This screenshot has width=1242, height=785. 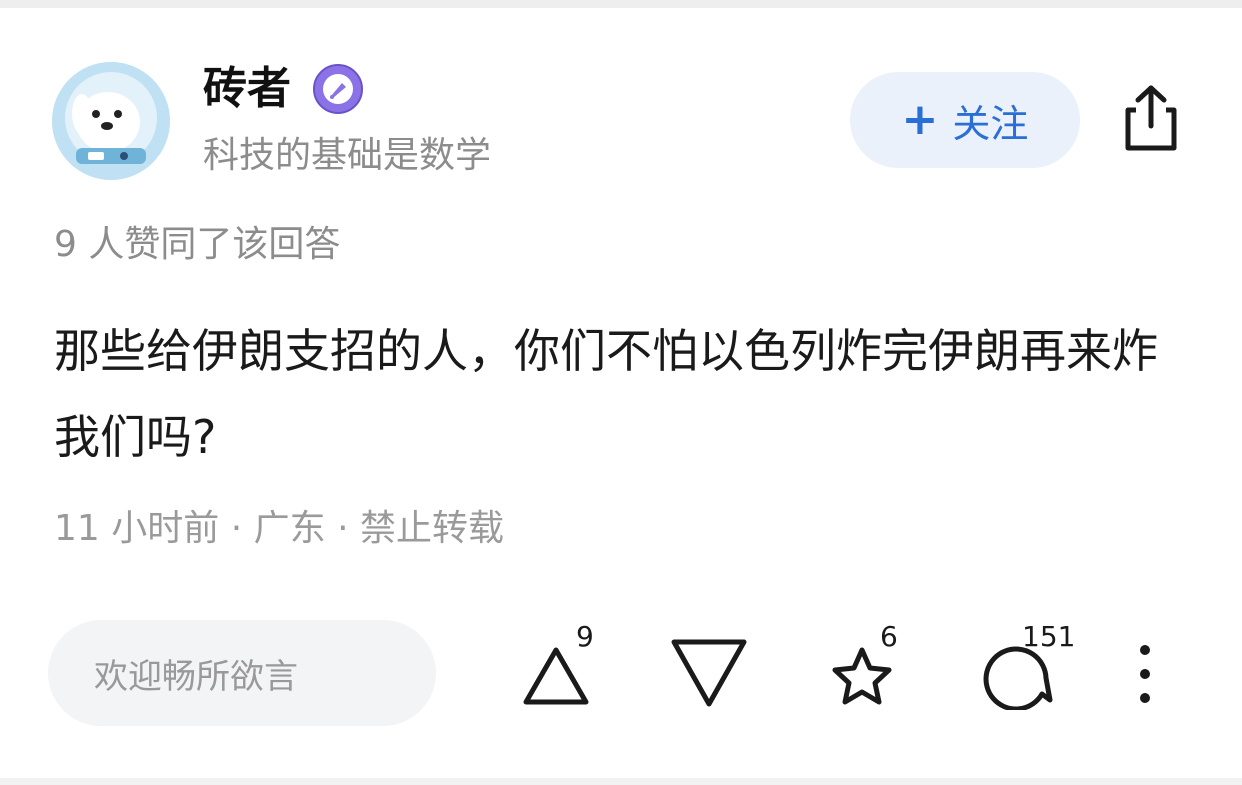 What do you see at coordinates (990, 123) in the screenshot?
I see `follow-label: 关注` at bounding box center [990, 123].